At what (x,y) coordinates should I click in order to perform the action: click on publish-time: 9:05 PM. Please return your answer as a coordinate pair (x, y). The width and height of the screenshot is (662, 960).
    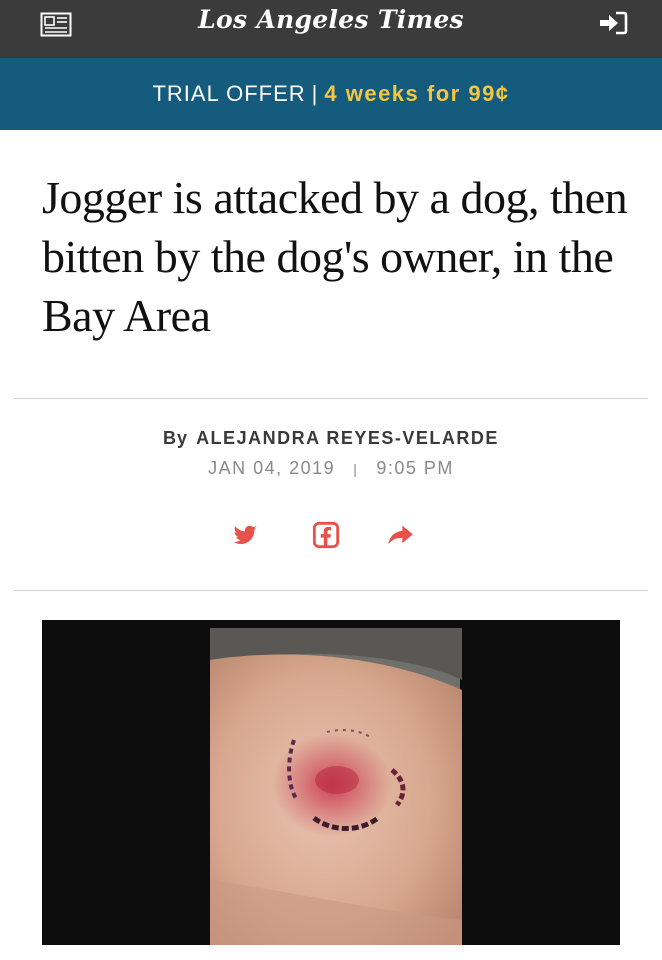
    Looking at the image, I should click on (415, 468).